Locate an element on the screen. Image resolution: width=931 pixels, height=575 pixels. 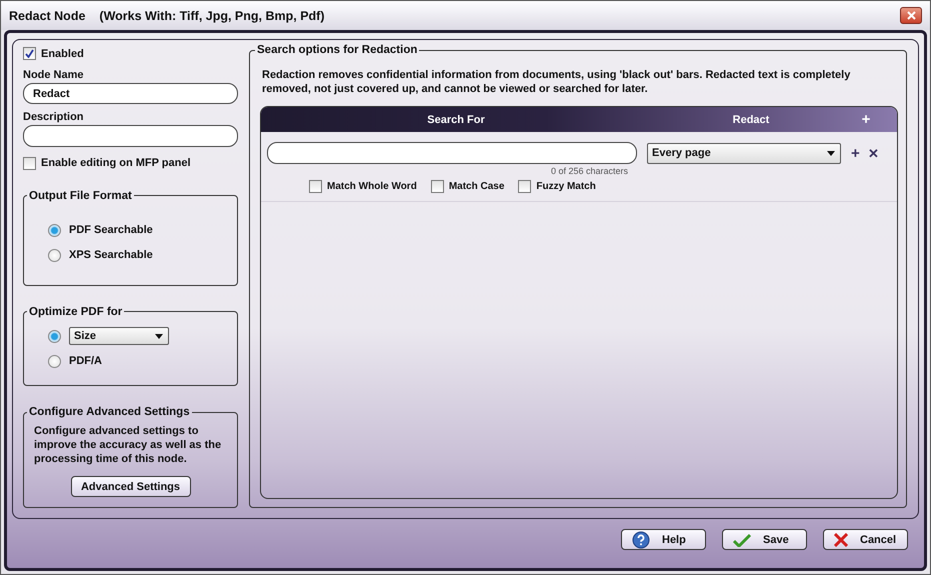
window-subtitle: (Works With: Tiff, Jpg, Png, Bmp, Pdf) is located at coordinates (212, 15).